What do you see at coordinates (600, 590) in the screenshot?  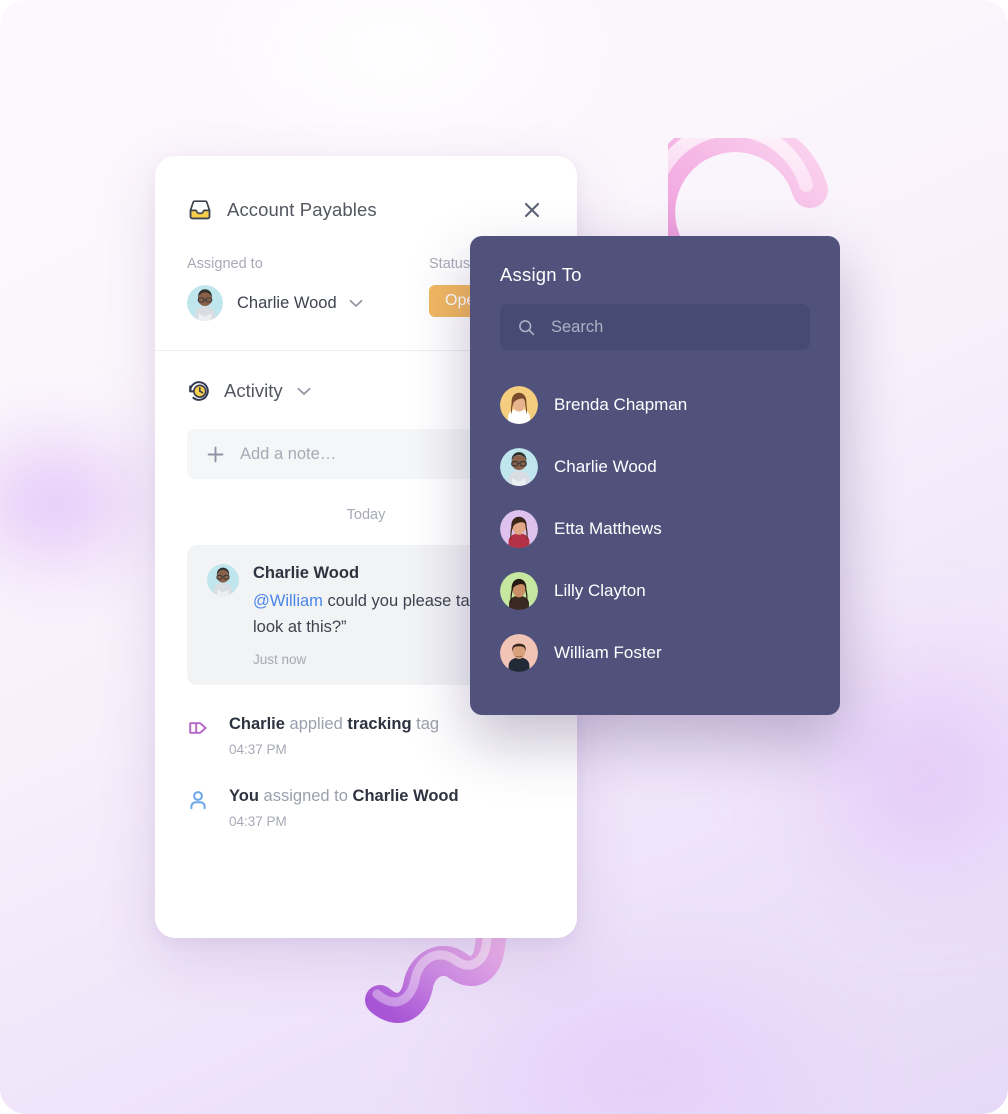 I see `list-item-label: Lilly Clayton` at bounding box center [600, 590].